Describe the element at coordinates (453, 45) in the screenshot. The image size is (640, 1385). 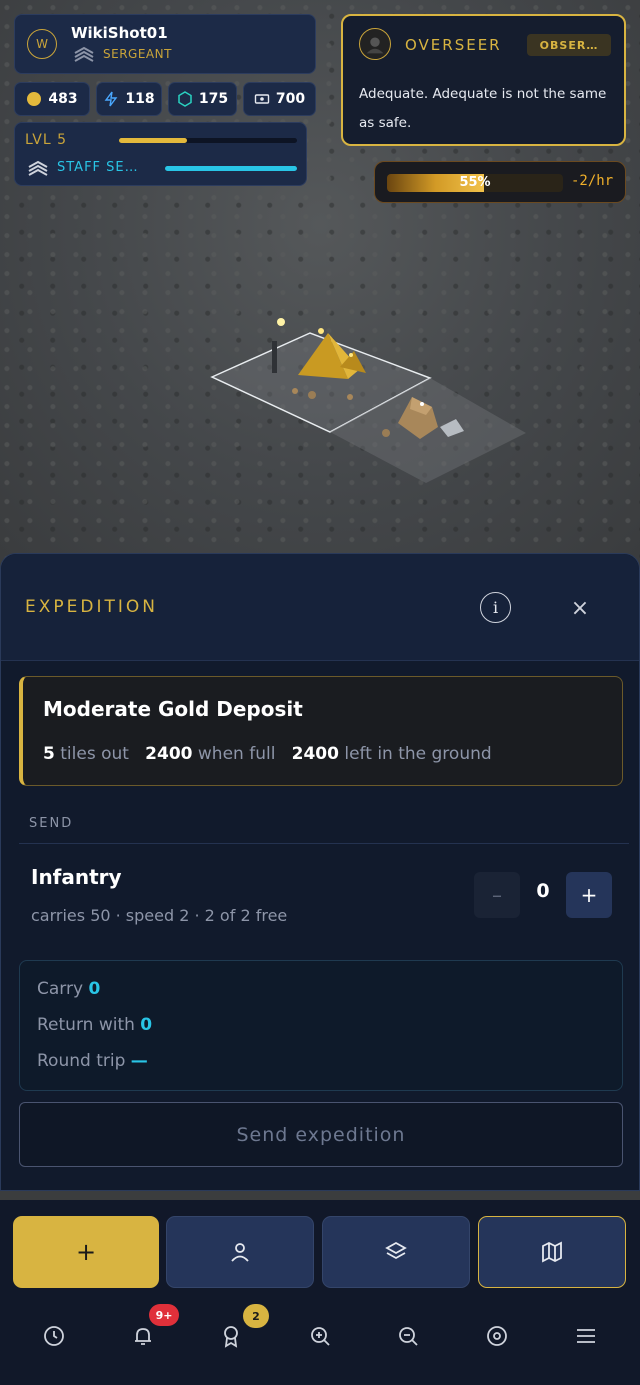
I see `overseer-title: OVERSEER` at that location.